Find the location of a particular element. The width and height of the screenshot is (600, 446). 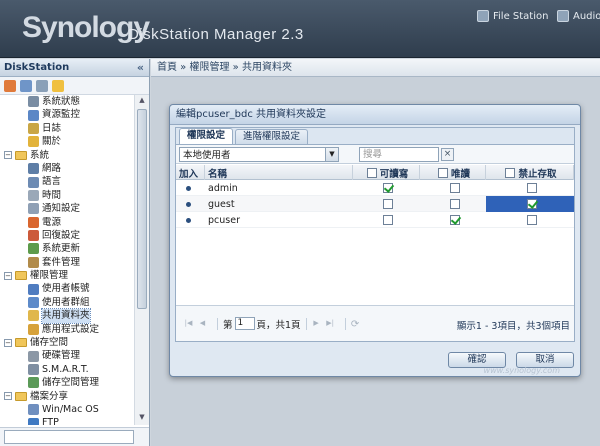

next-page-icon: ▶ is located at coordinates (316, 323).